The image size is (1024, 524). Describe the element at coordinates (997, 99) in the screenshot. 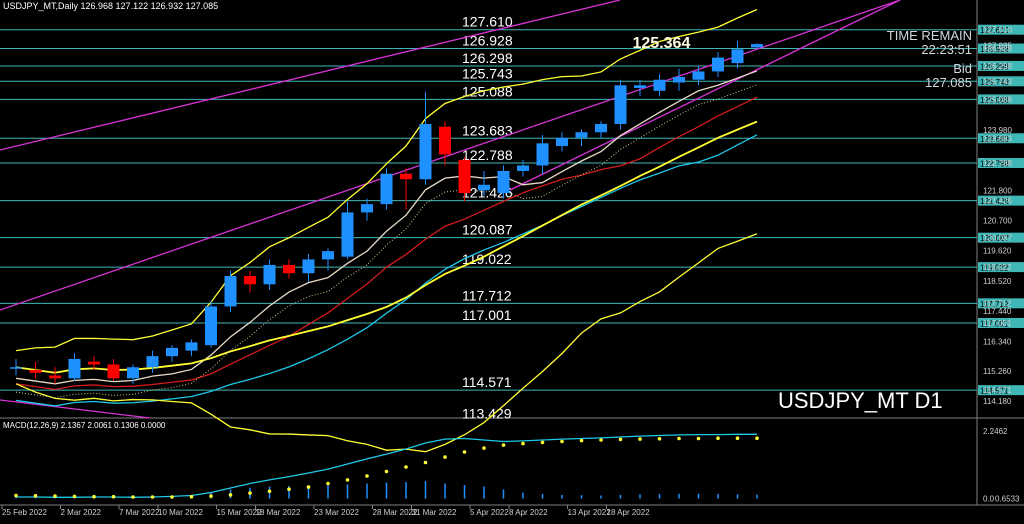

I see `y-tick-label: 125.088` at that location.